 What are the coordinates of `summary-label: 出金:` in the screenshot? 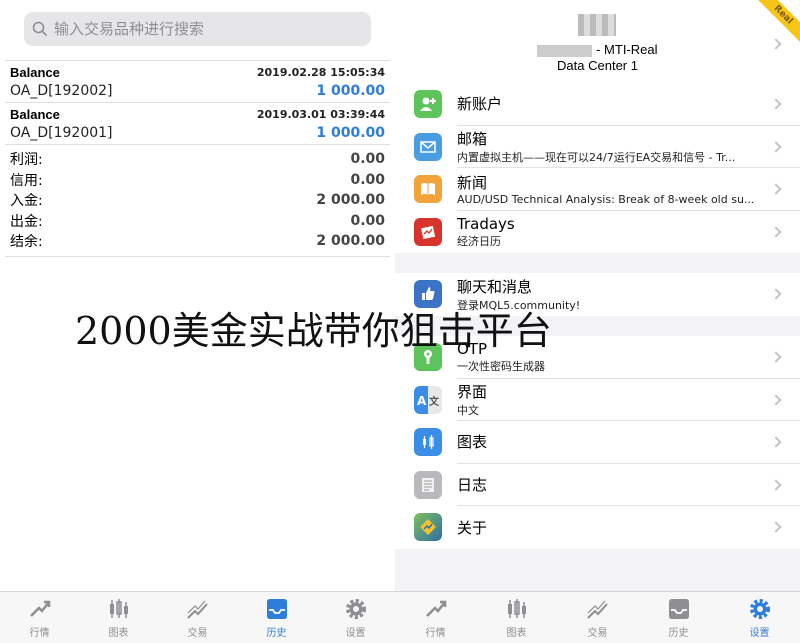 It's located at (26, 221).